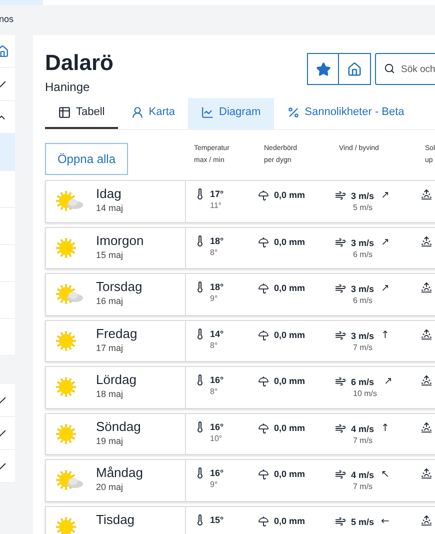  I want to click on home-button, so click(355, 69).